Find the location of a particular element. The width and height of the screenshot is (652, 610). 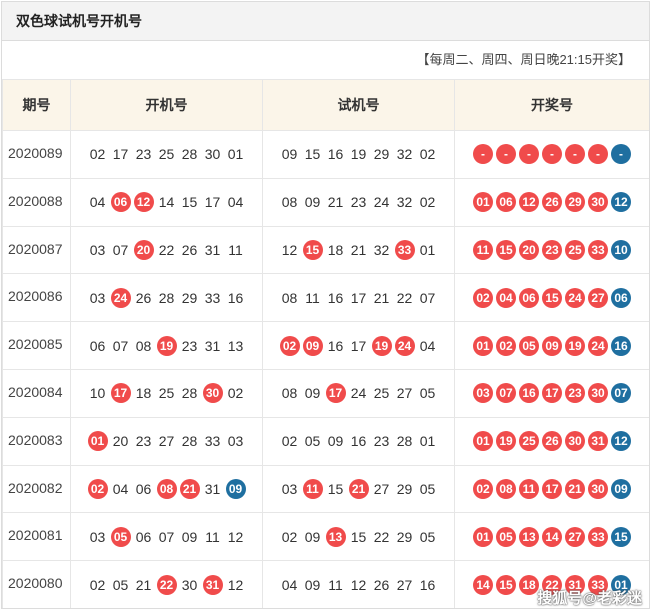

red-ball: 30 is located at coordinates (598, 488).